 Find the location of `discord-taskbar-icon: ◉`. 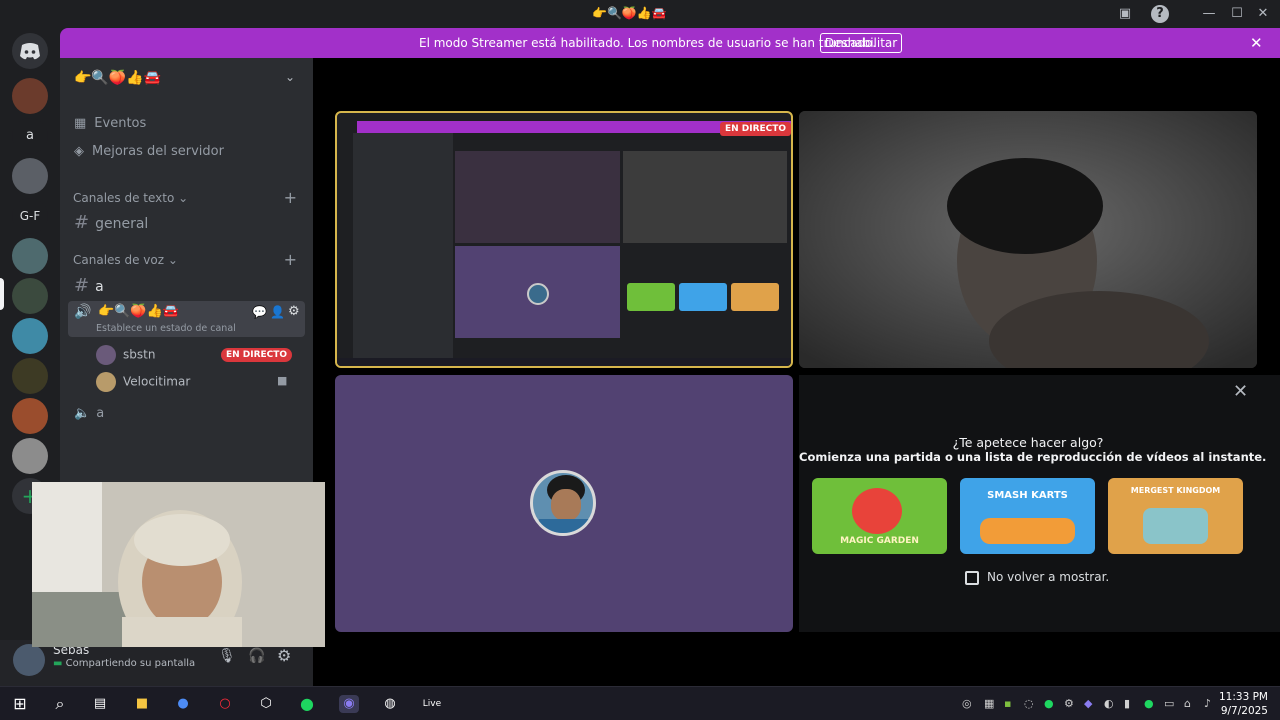

discord-taskbar-icon: ◉ is located at coordinates (349, 704).